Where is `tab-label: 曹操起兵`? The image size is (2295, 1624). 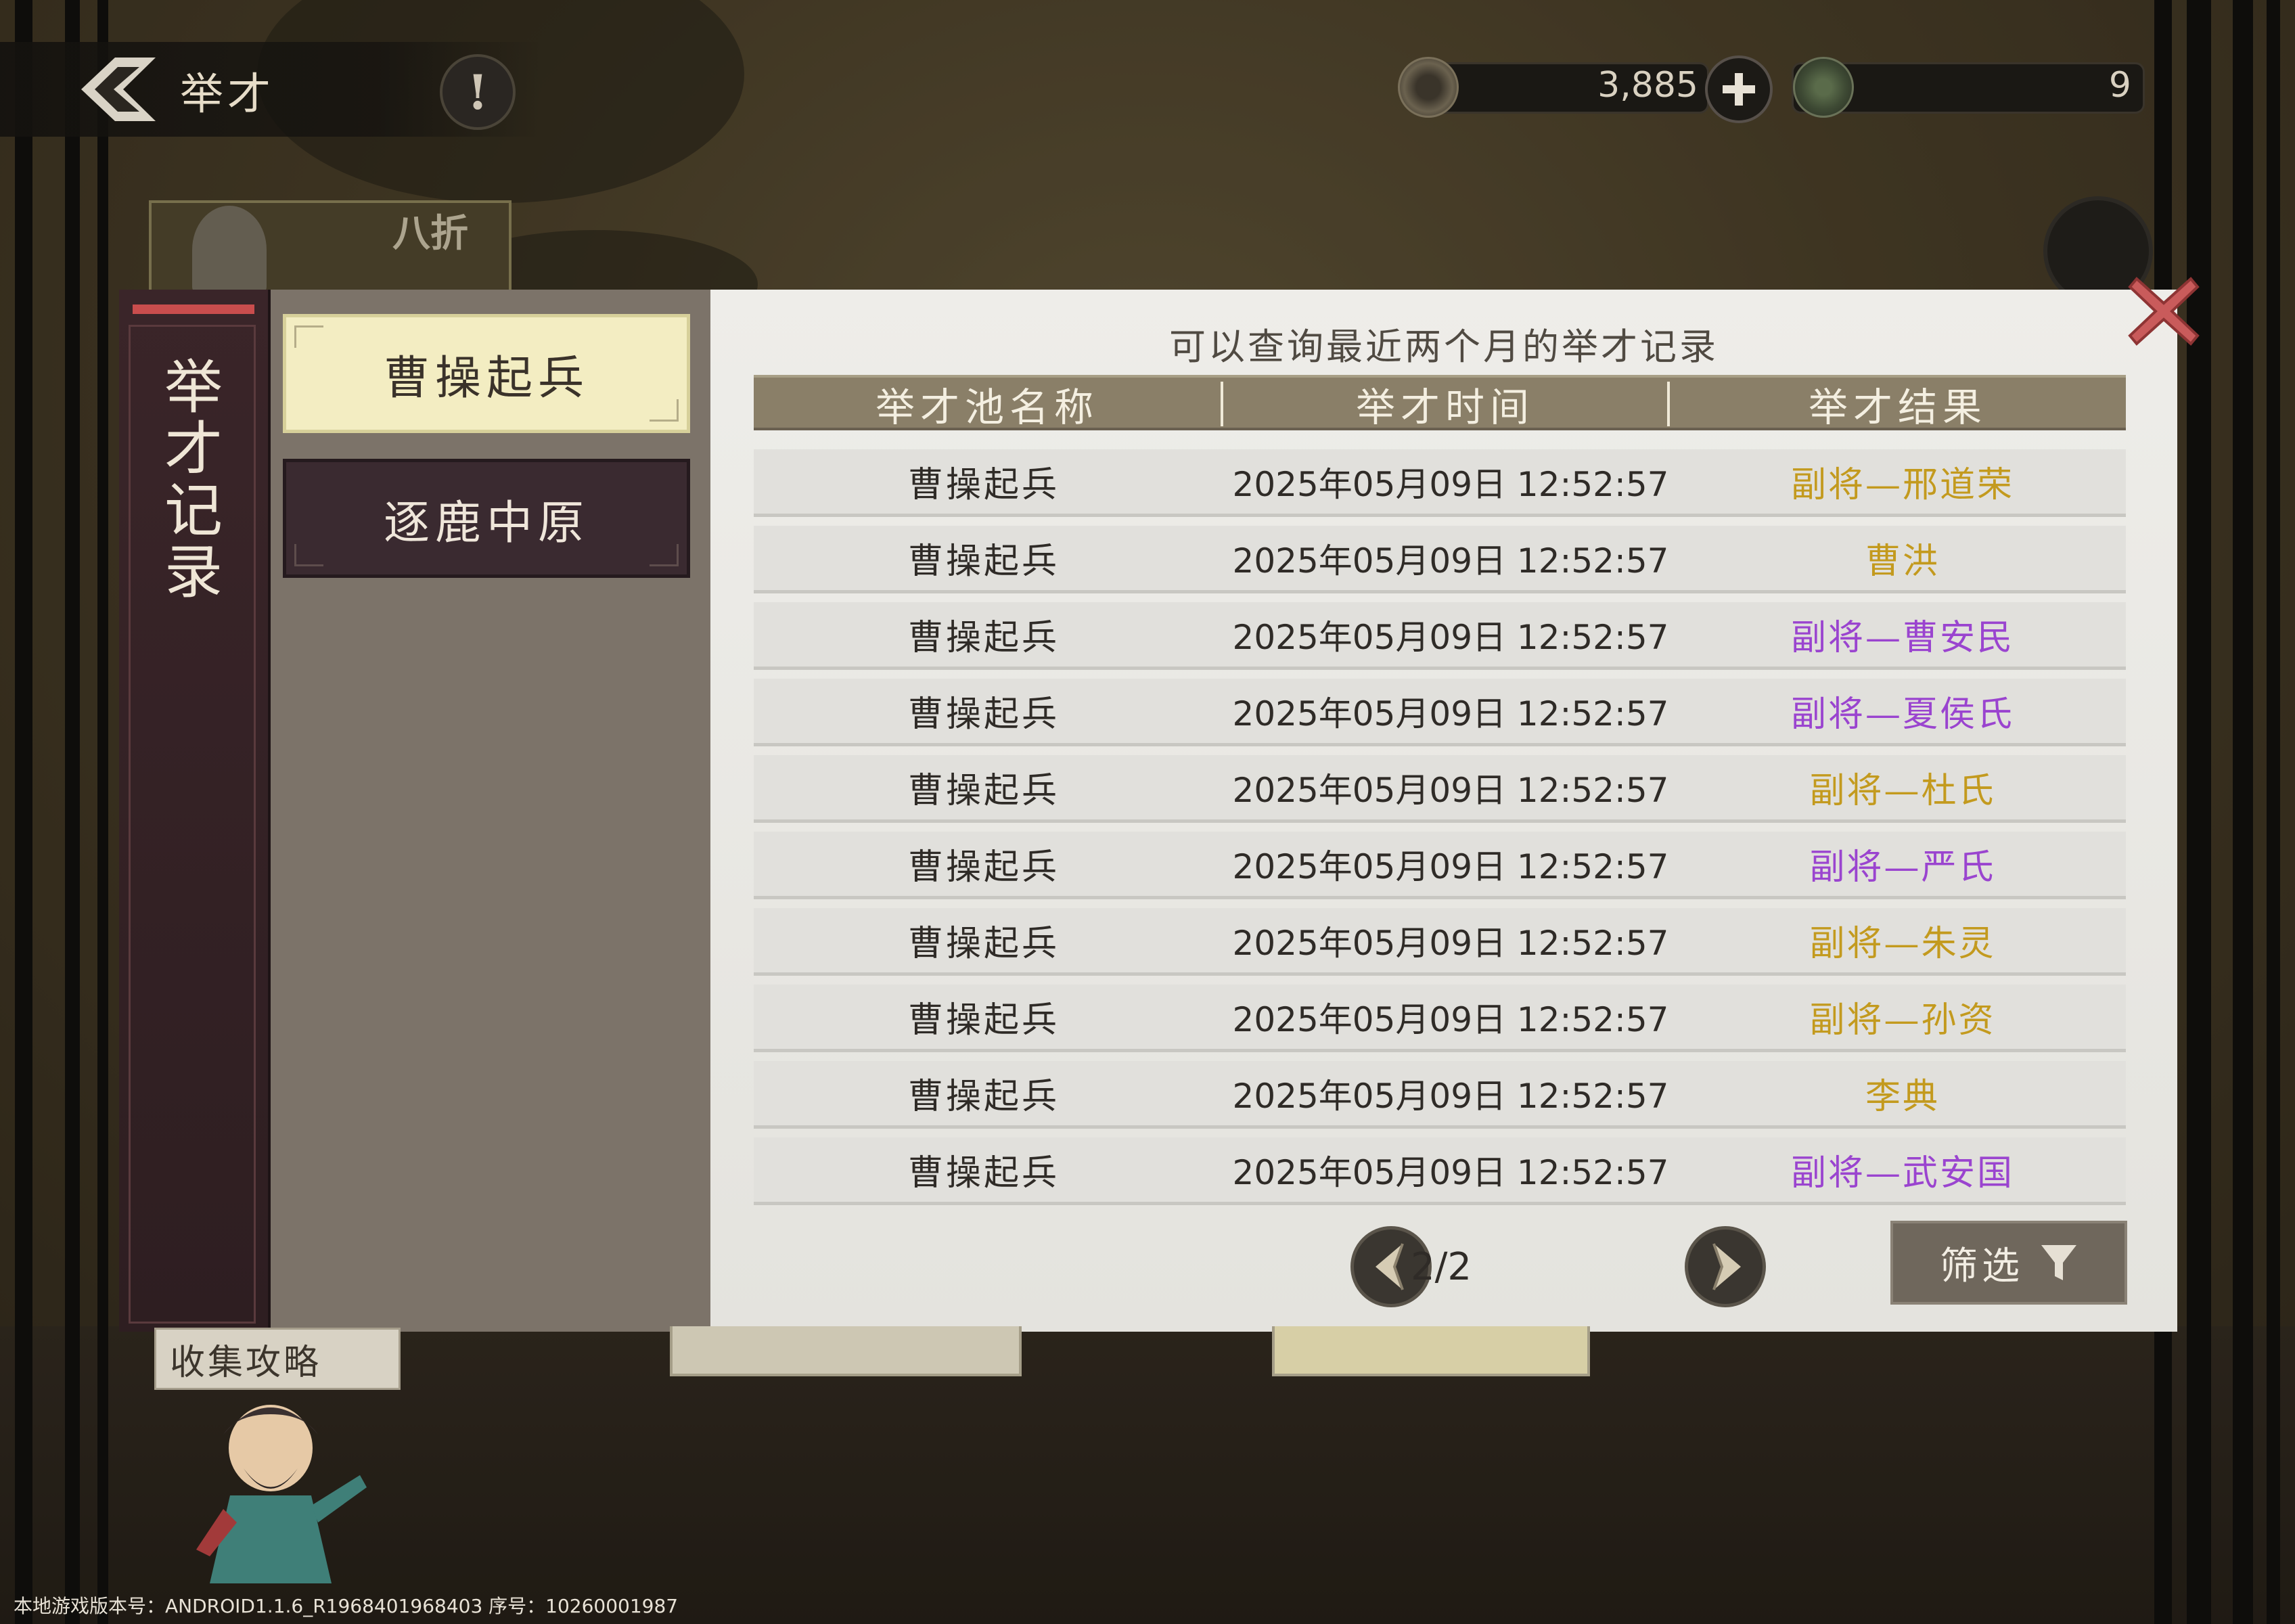
tab-label: 曹操起兵 is located at coordinates (486, 378).